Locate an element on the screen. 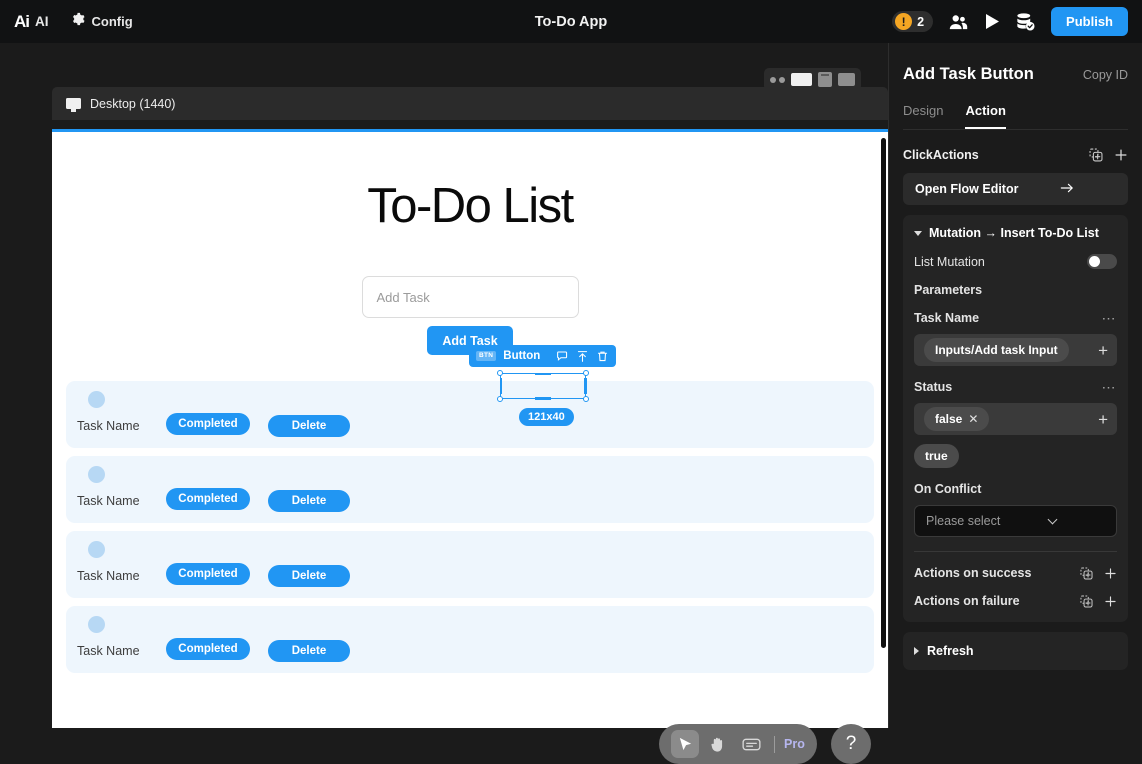  flow-editor-label: Open Flow Editor is located at coordinates (967, 189).